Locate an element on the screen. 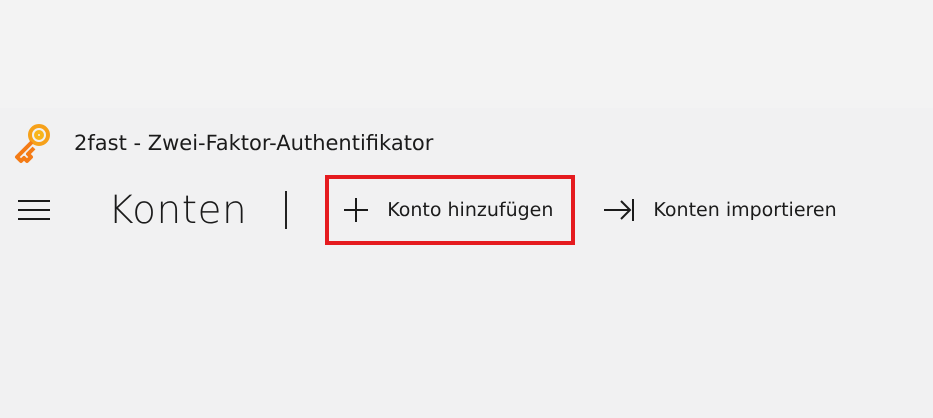 The width and height of the screenshot is (933, 418). arrow-to-line-icon is located at coordinates (619, 210).